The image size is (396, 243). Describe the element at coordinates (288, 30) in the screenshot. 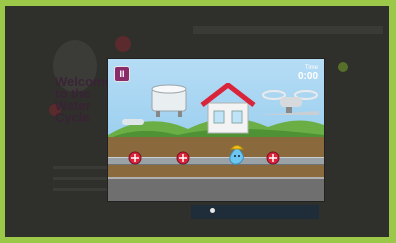

I see `dimmed-header-bar` at that location.